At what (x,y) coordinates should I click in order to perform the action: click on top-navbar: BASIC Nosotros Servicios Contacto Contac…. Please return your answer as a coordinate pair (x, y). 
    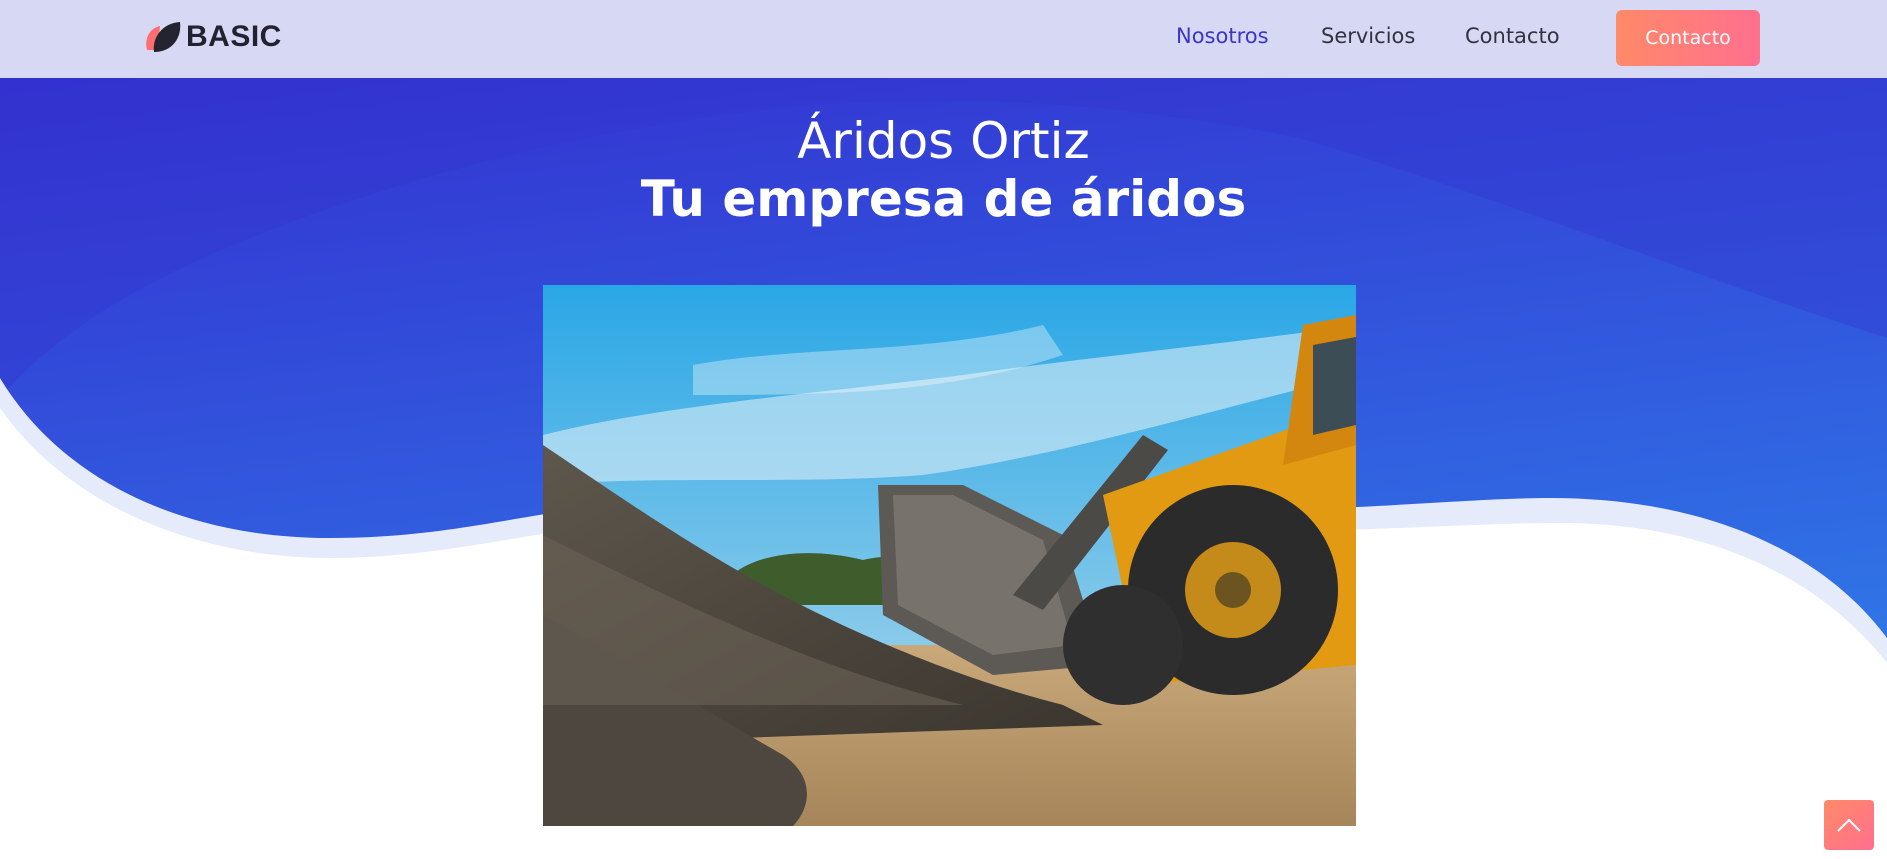
    Looking at the image, I should click on (943, 39).